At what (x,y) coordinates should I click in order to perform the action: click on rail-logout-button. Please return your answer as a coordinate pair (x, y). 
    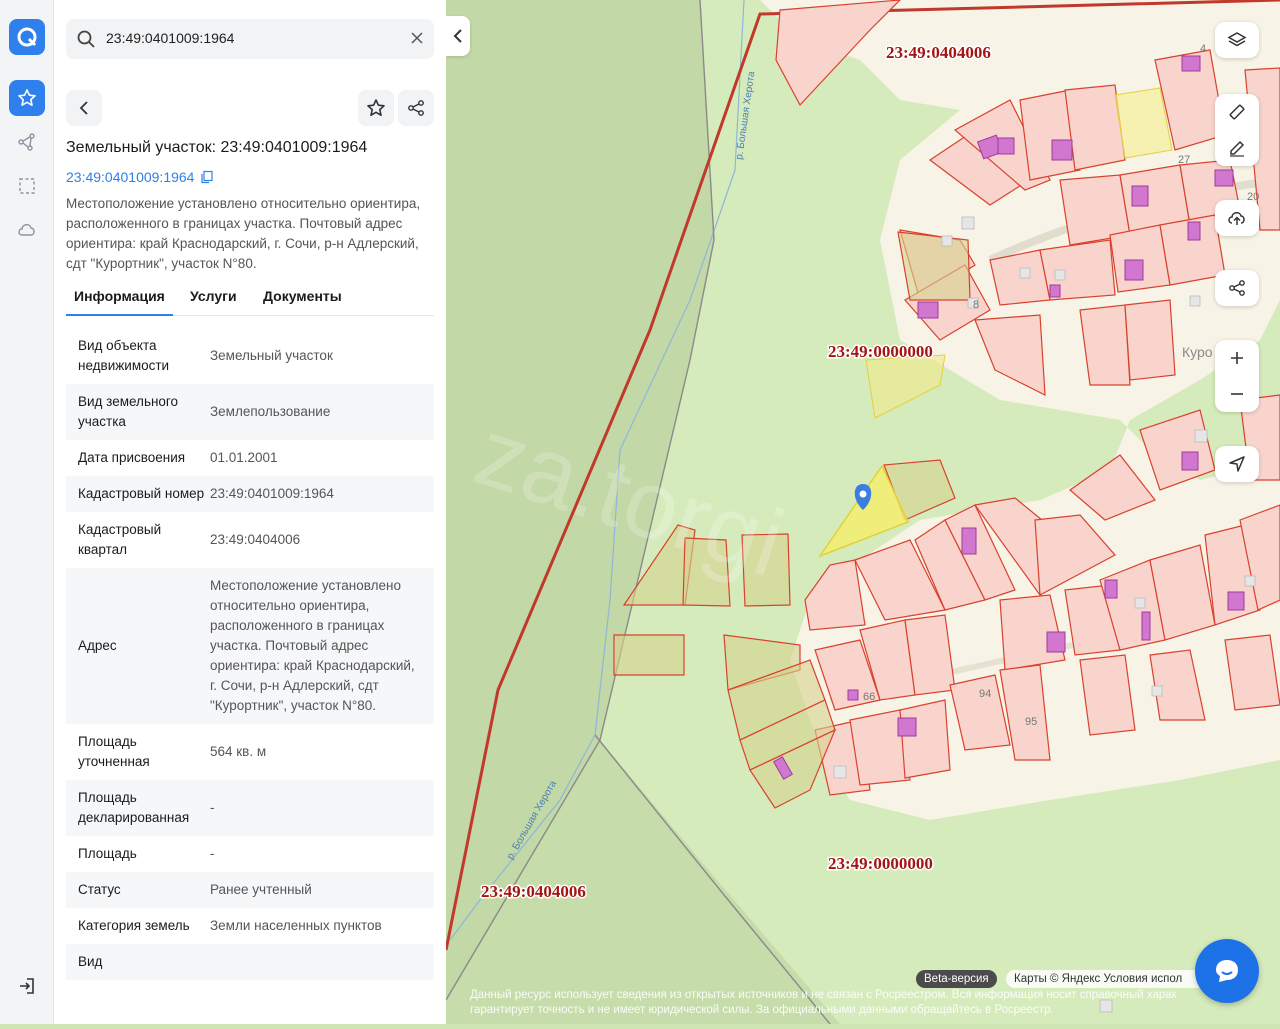
    Looking at the image, I should click on (27, 986).